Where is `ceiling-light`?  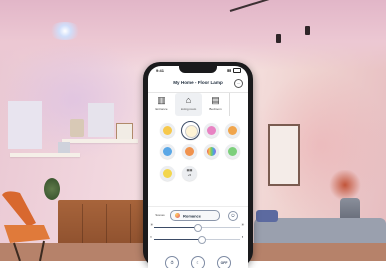
ceiling-light is located at coordinates (65, 31).